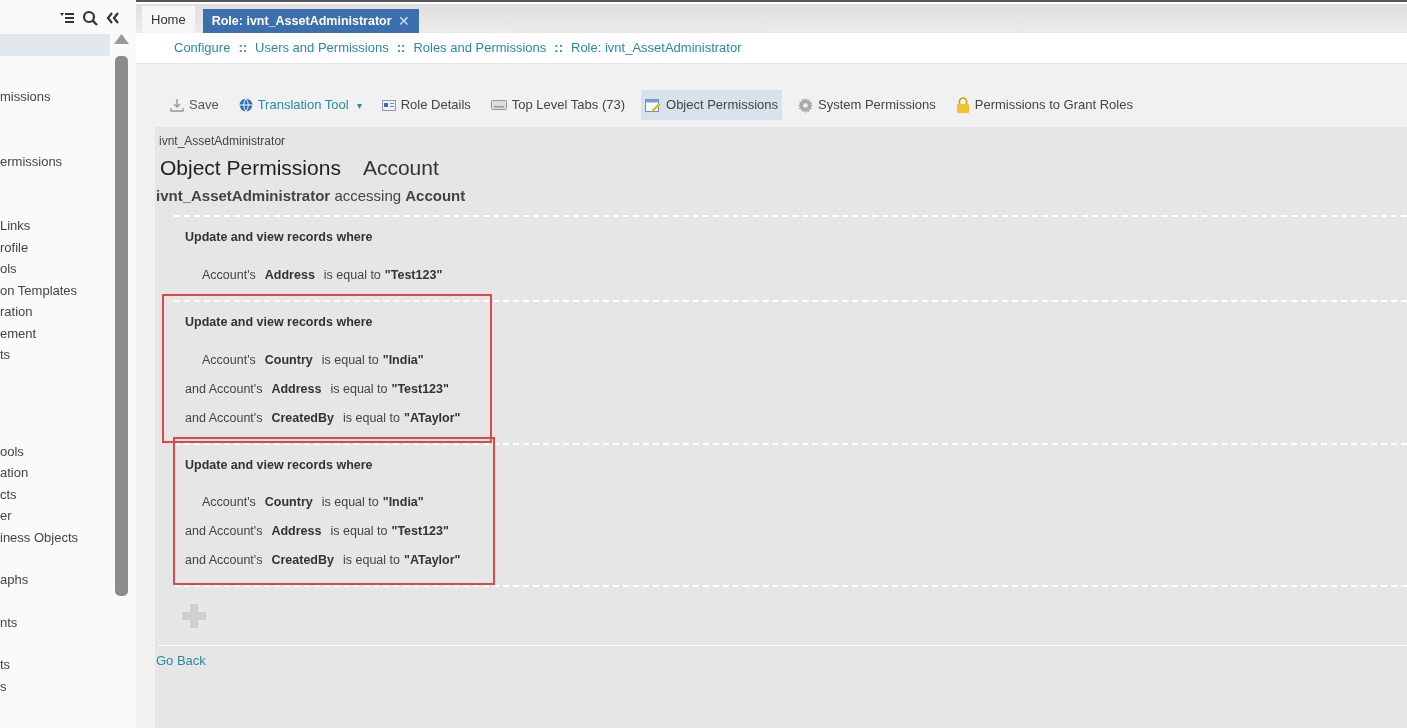 Image resolution: width=1407 pixels, height=728 pixels. I want to click on toolbar-button: Role Details, so click(426, 105).